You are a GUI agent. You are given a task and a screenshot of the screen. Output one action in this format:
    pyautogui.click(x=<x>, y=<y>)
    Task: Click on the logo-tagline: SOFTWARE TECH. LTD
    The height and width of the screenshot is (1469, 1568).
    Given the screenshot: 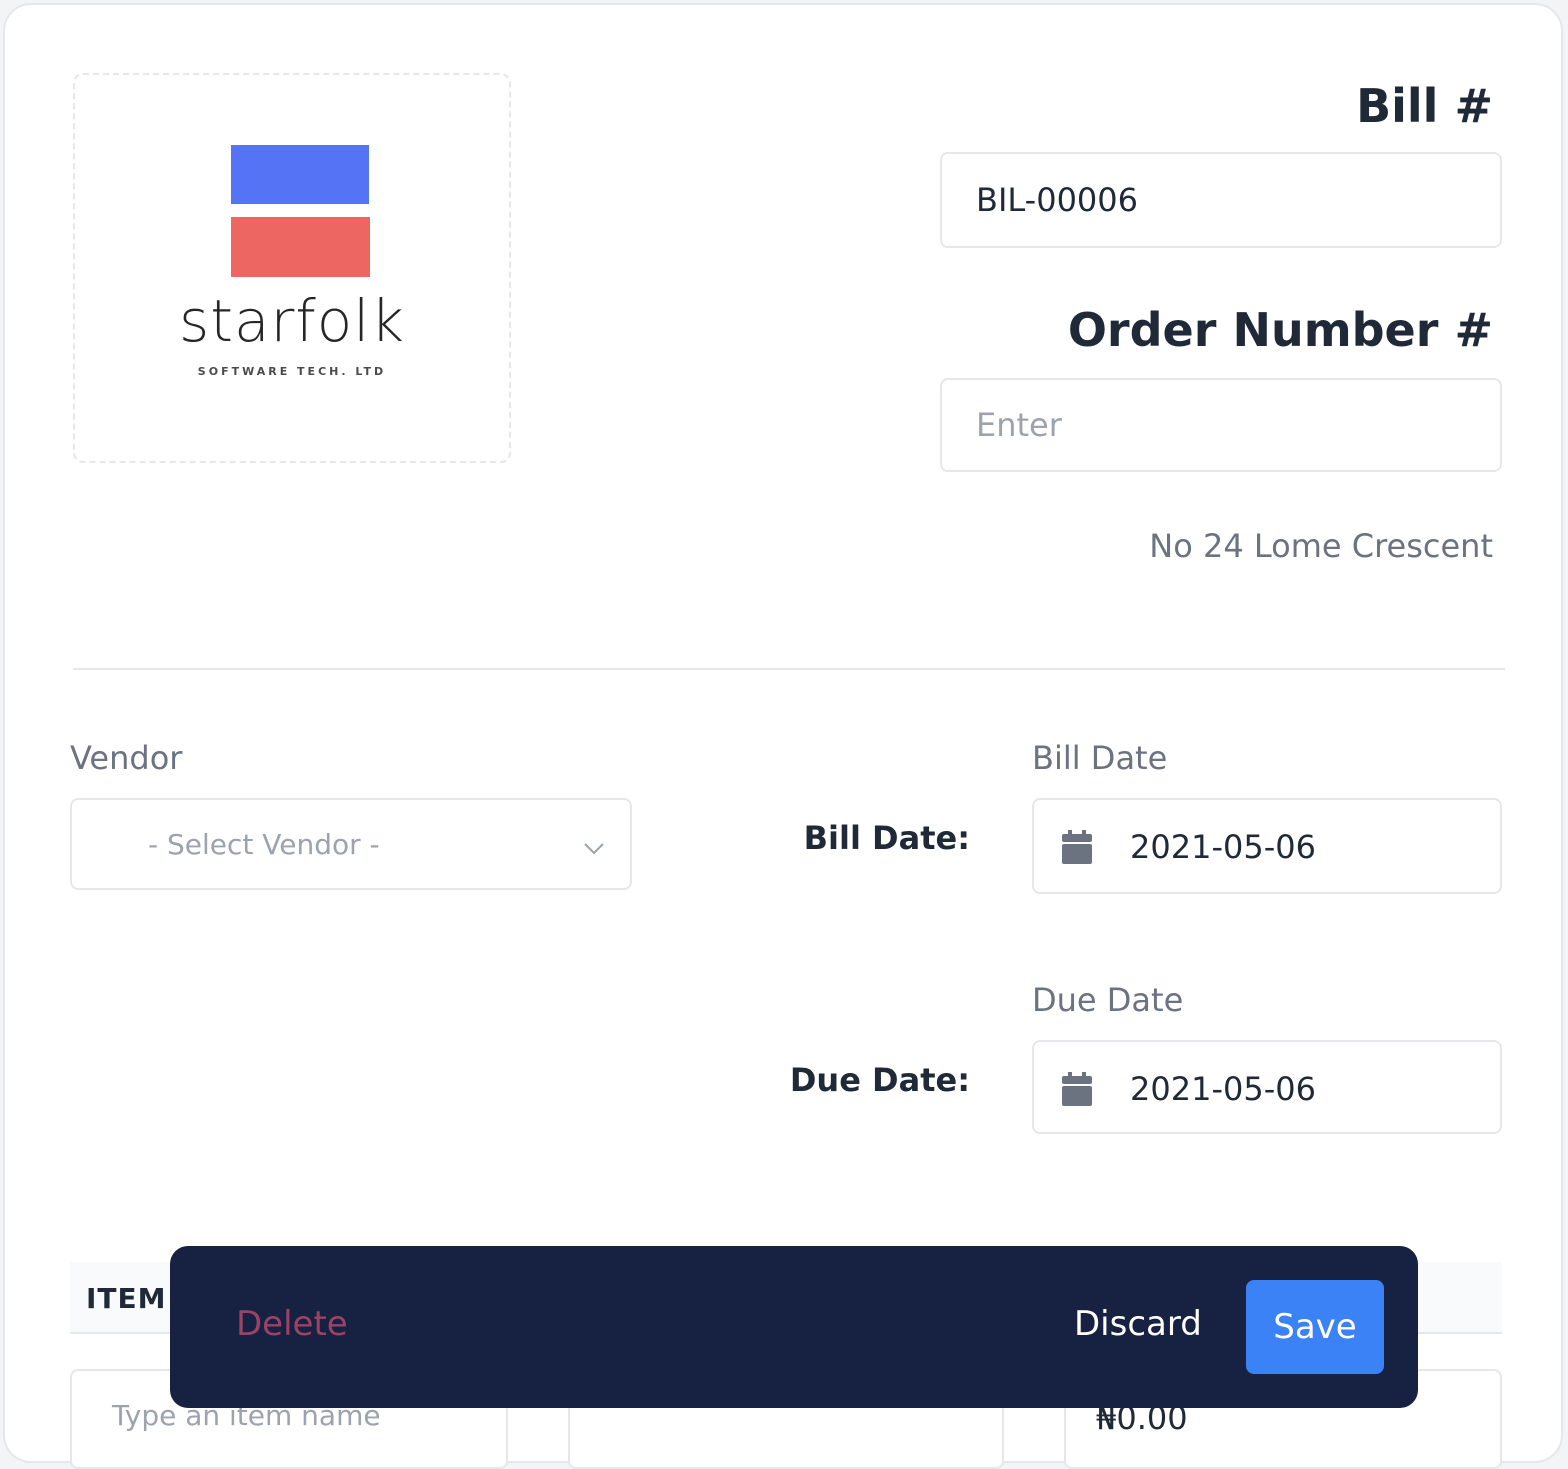 What is the action you would take?
    pyautogui.click(x=292, y=371)
    